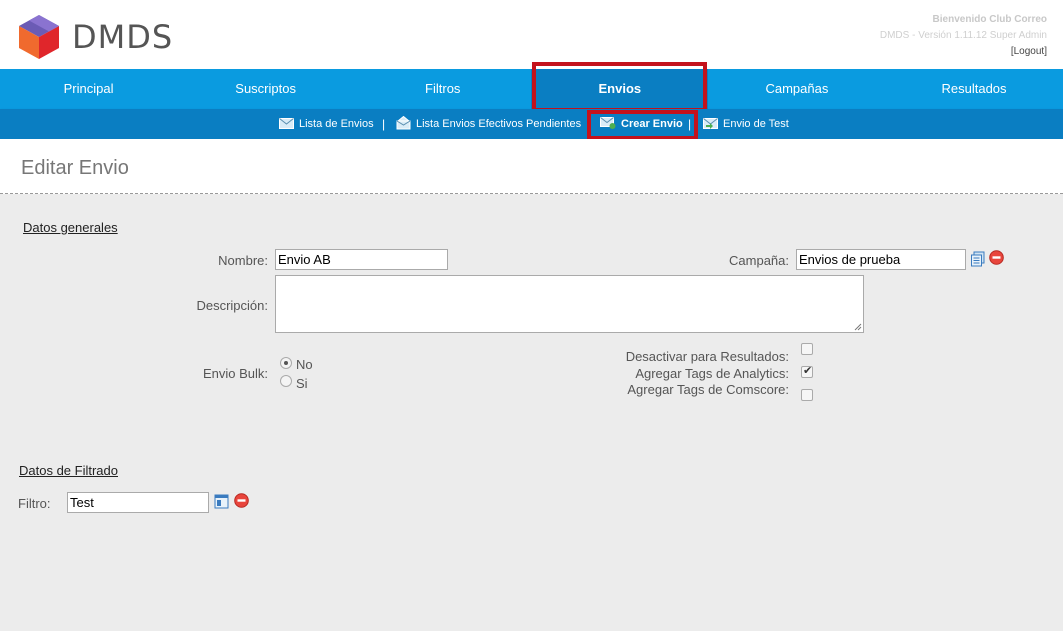 This screenshot has height=631, width=1063. I want to click on welcome-text: Bienvenido Club Correo, so click(989, 19).